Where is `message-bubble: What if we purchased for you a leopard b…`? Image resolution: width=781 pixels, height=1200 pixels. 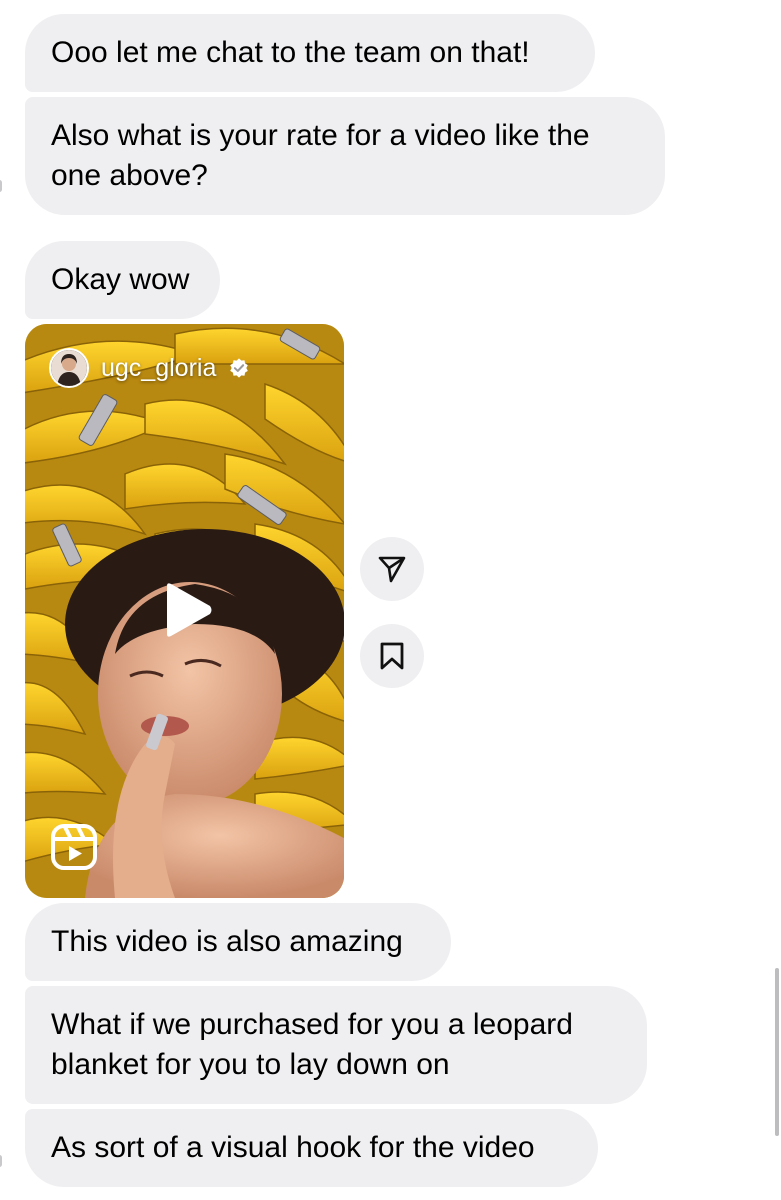 message-bubble: What if we purchased for you a leopard b… is located at coordinates (336, 1045).